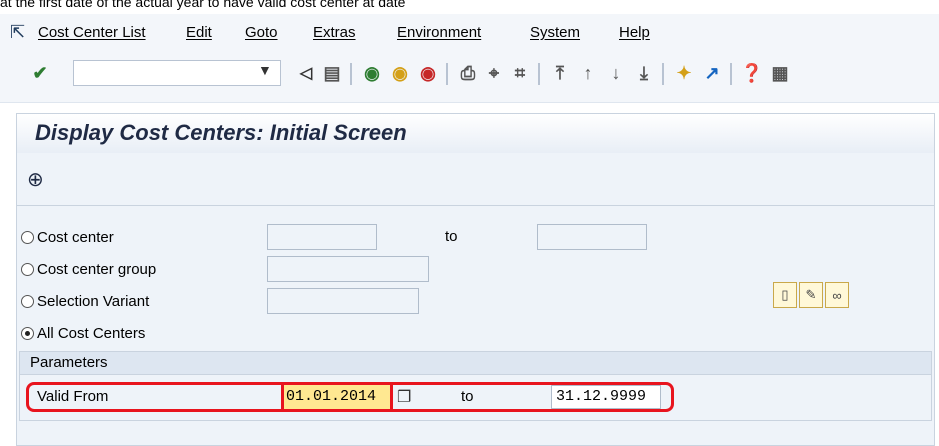 The width and height of the screenshot is (939, 446). Describe the element at coordinates (322, 237) in the screenshot. I see `cost-center-from-field` at that location.